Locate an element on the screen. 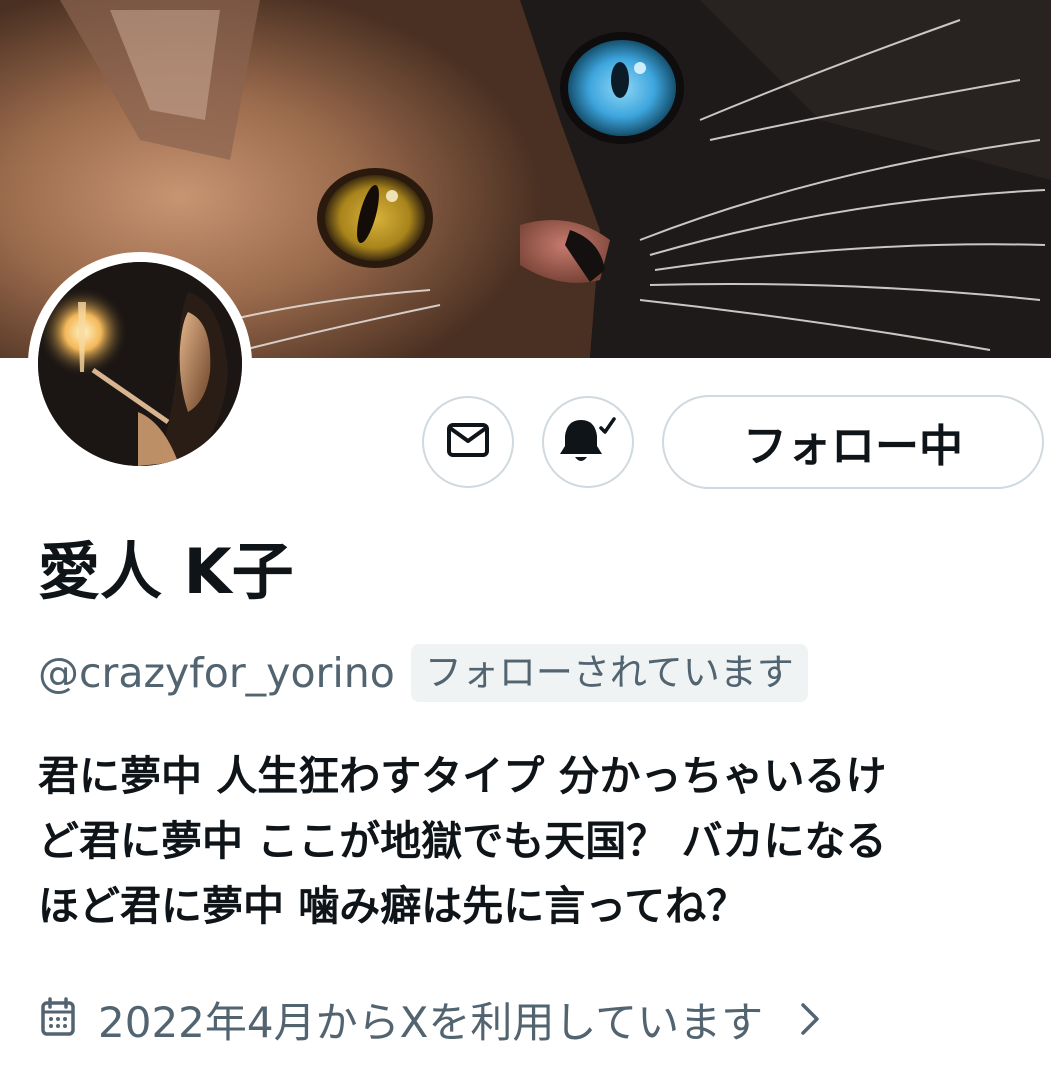  notifications-button is located at coordinates (588, 442).